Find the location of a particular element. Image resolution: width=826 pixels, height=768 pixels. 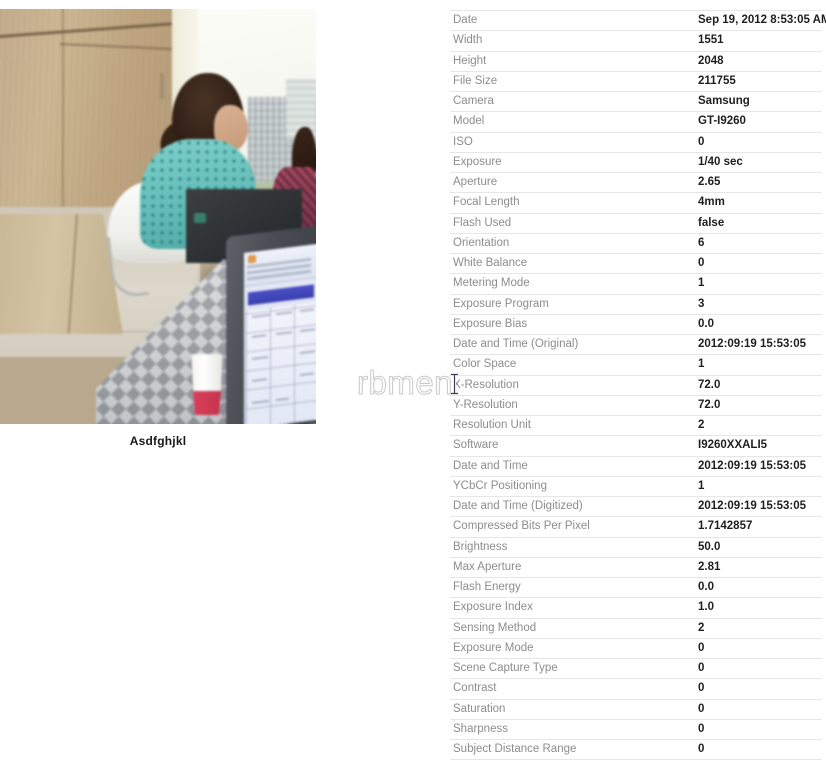

metadata-key: Metering Mode is located at coordinates (572, 284).